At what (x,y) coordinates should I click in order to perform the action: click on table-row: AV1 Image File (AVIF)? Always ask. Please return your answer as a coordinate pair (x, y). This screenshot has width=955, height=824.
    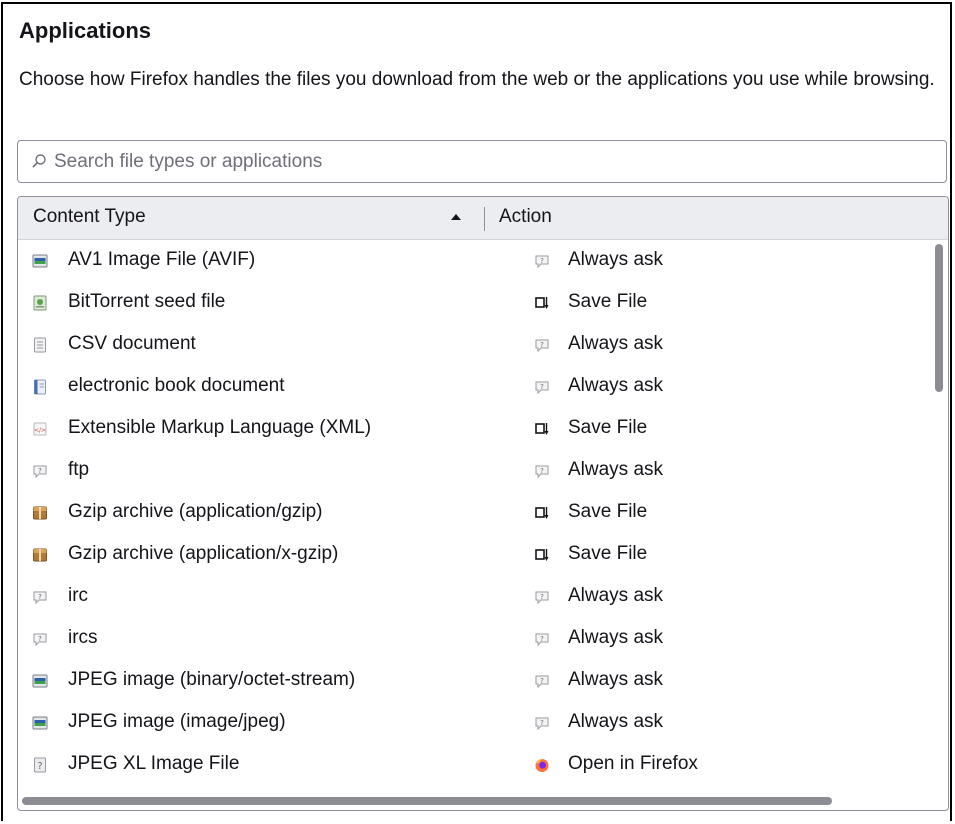
    Looking at the image, I should click on (474, 261).